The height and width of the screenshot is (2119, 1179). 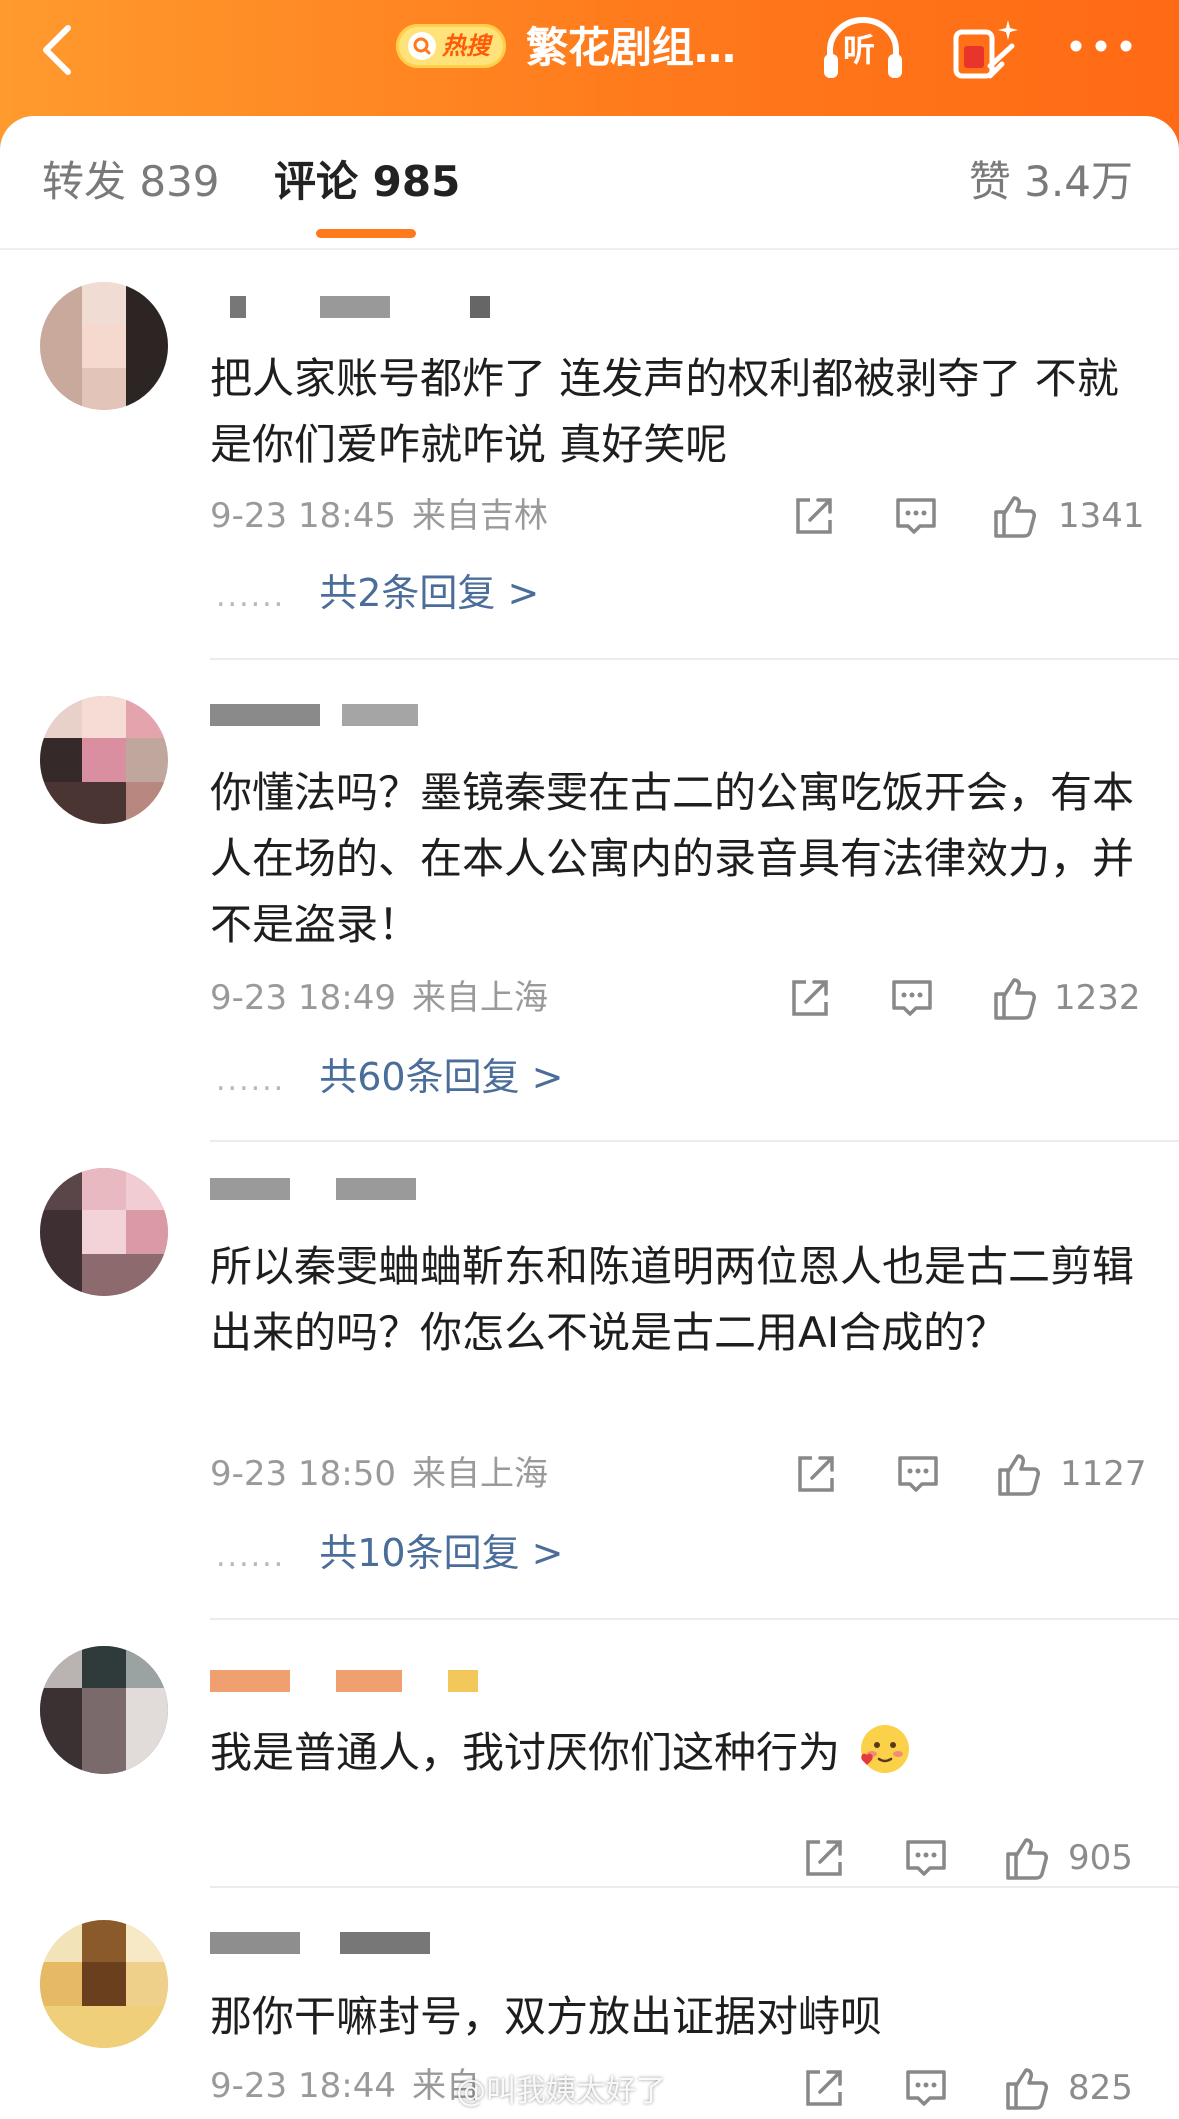 I want to click on comment-meta: 9-23 18:49 来自上海, so click(x=379, y=998).